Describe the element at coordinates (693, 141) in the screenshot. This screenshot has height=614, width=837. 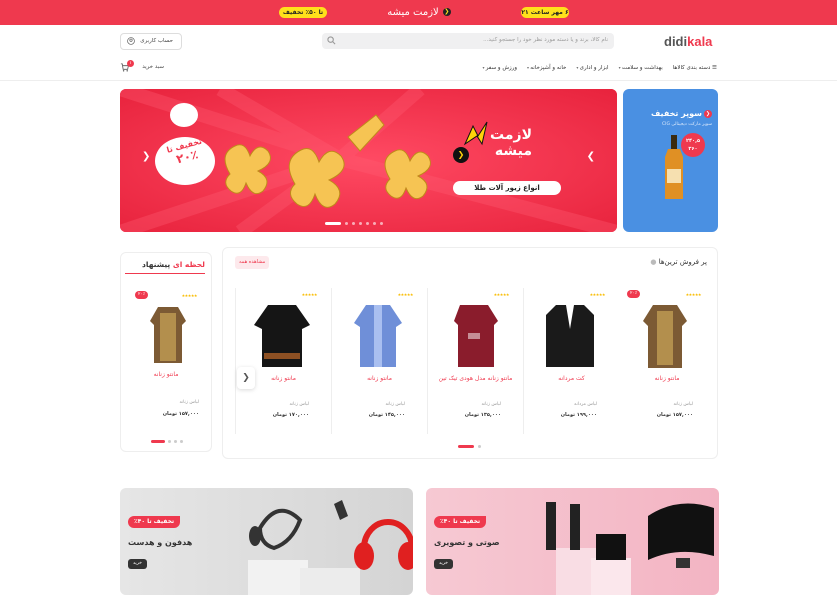
I see `promo-price-line1: ۲۴۰,۵` at that location.